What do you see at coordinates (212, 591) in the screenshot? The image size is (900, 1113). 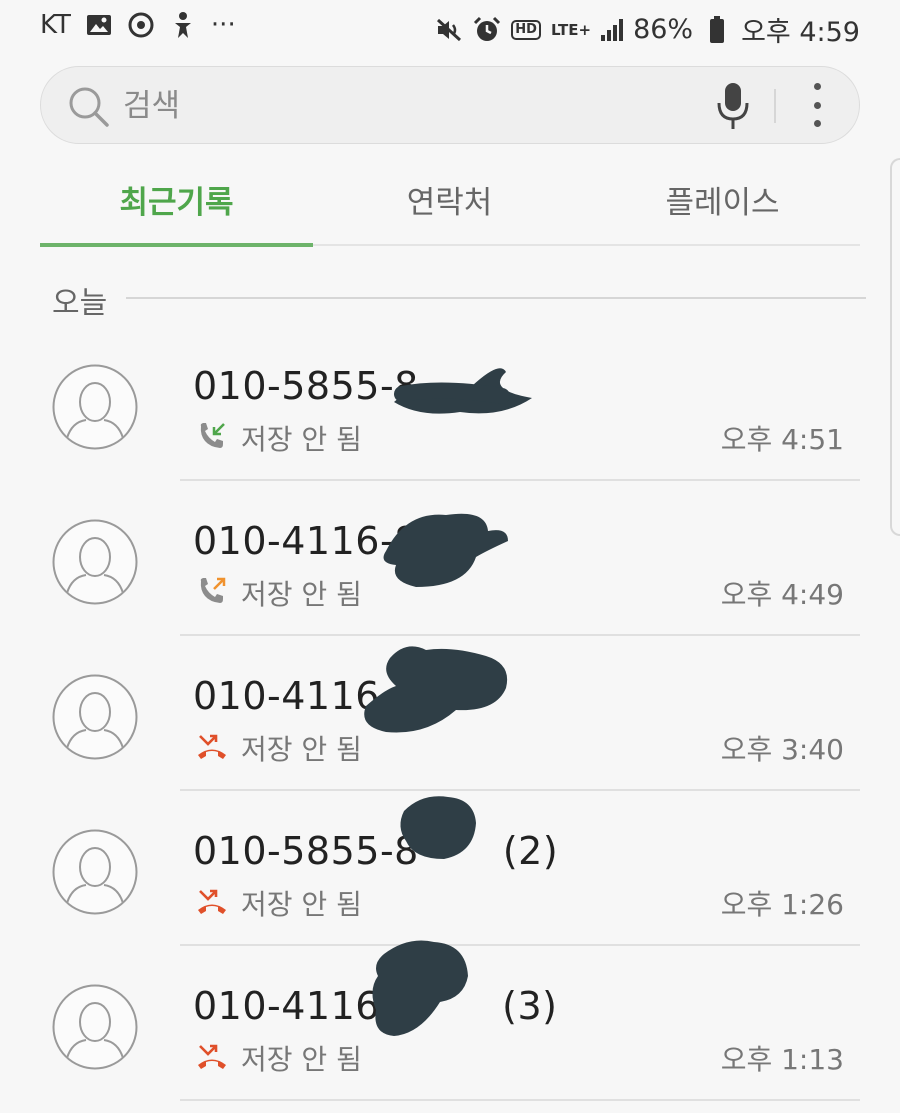 I see `outgoing-call-icon` at bounding box center [212, 591].